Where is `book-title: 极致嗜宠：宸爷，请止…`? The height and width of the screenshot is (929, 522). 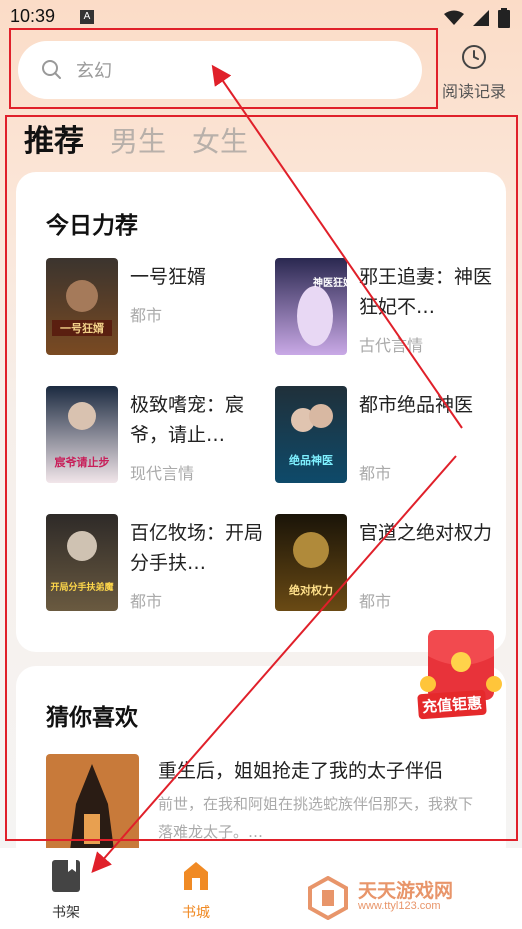
book-title: 极致嗜宠：宸爷，请止… is located at coordinates (187, 420).